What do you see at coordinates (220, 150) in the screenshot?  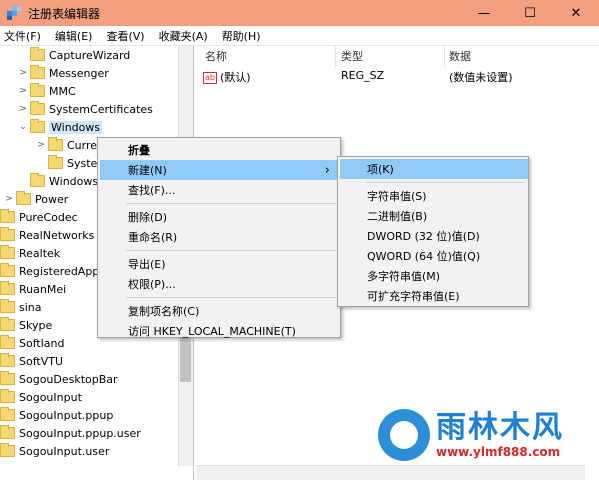 I see `menu-item: 折叠` at bounding box center [220, 150].